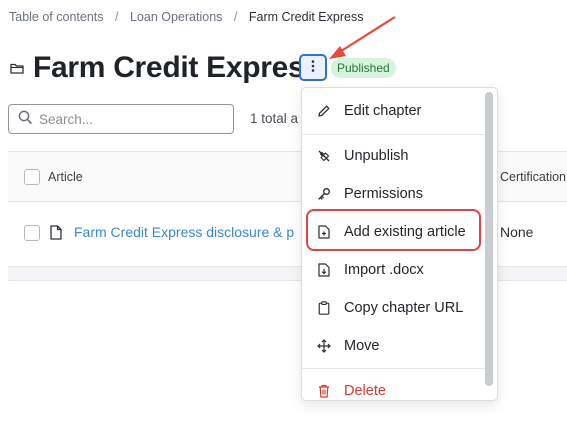  Describe the element at coordinates (56, 17) in the screenshot. I see `breadcrumb-link-table-of-contents: Table of contents` at that location.